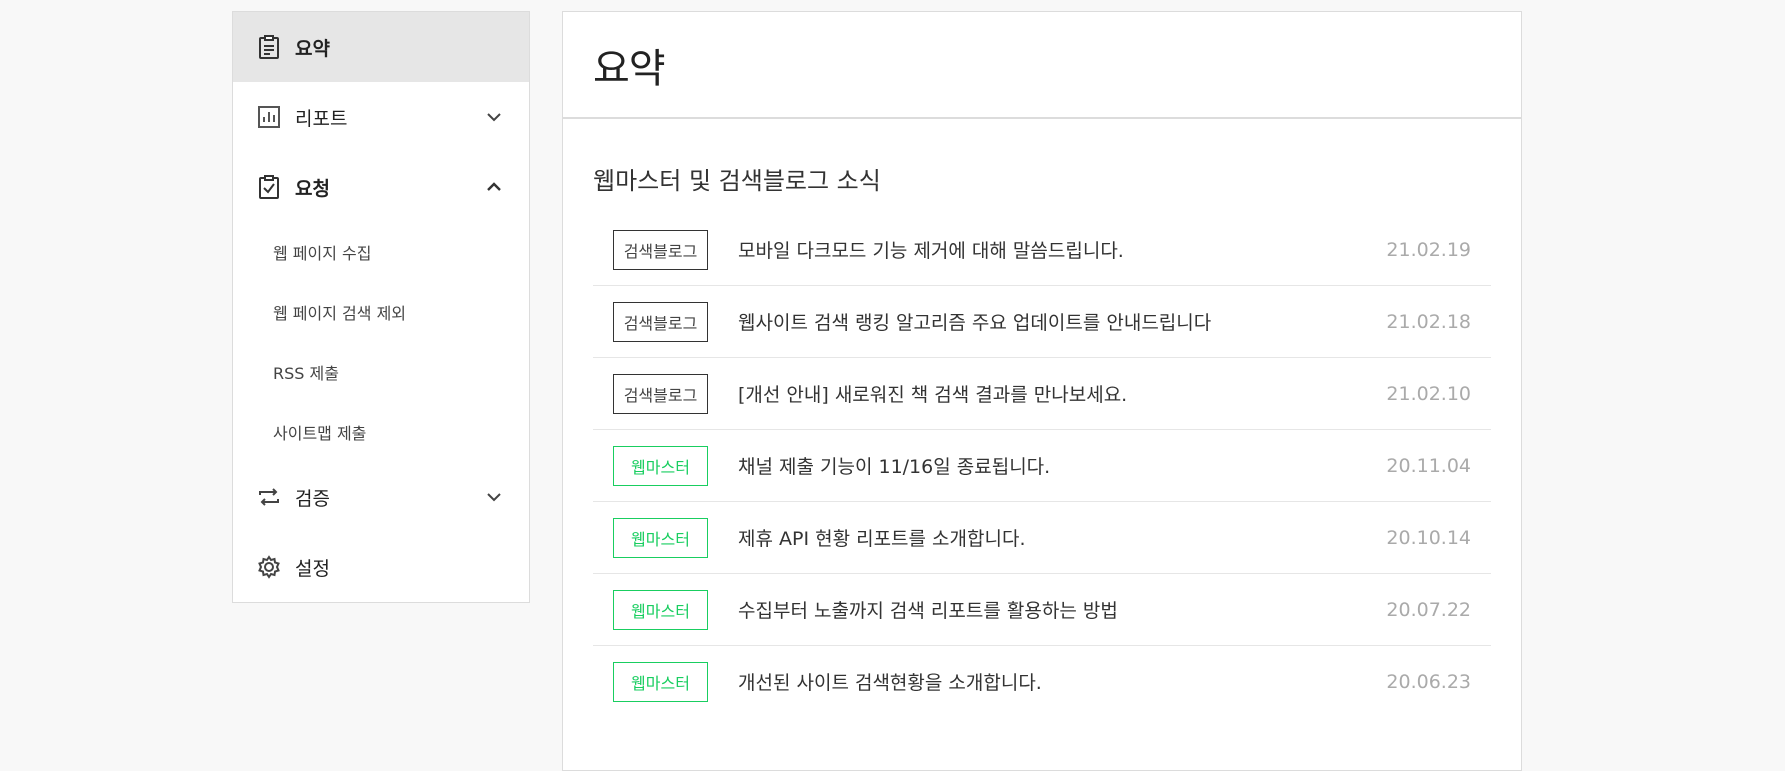 Image resolution: width=1785 pixels, height=771 pixels. Describe the element at coordinates (269, 47) in the screenshot. I see `clipboard-icon` at that location.